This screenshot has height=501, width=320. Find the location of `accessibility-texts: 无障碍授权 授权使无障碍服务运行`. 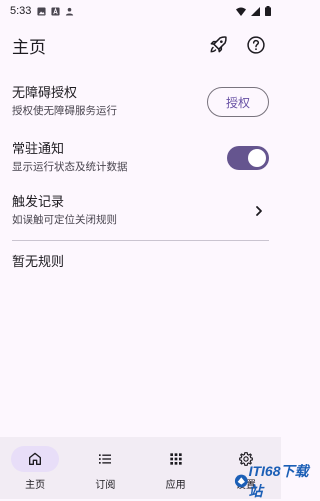

accessibility-texts: 无障碍授权 授权使无障碍服务运行 is located at coordinates (109, 102).